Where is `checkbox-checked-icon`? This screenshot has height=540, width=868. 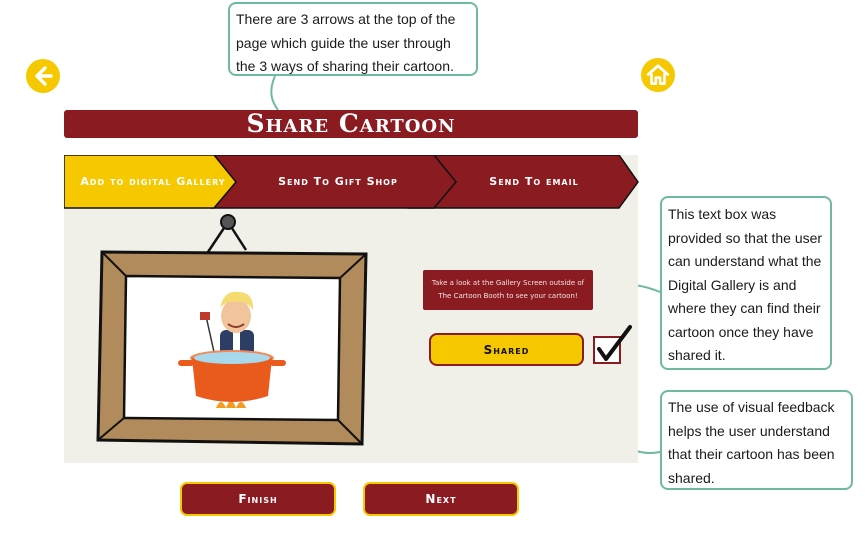 checkbox-checked-icon is located at coordinates (612, 344).